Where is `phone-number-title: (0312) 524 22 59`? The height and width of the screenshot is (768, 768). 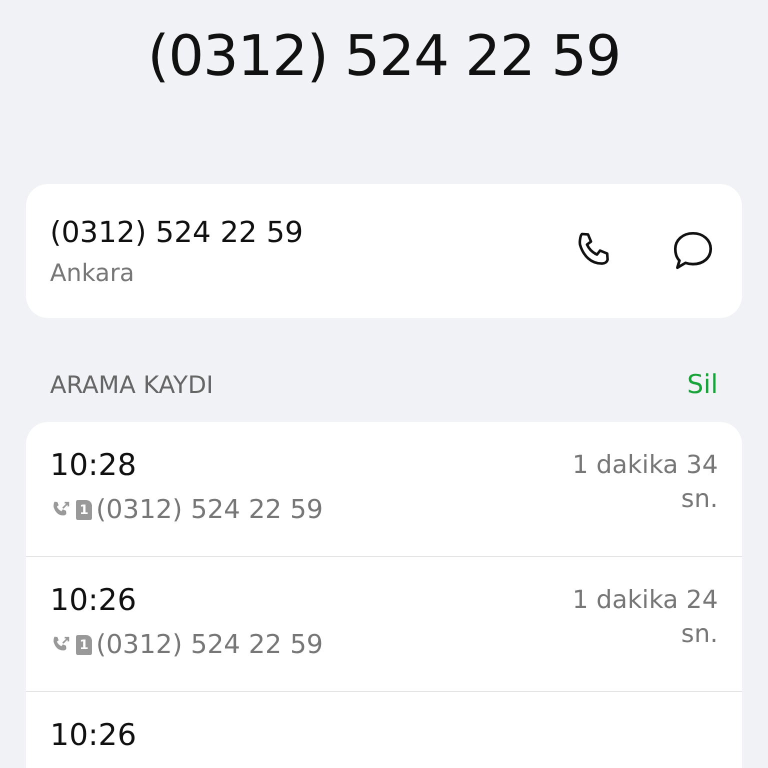
phone-number-title: (0312) 524 22 59 is located at coordinates (384, 57).